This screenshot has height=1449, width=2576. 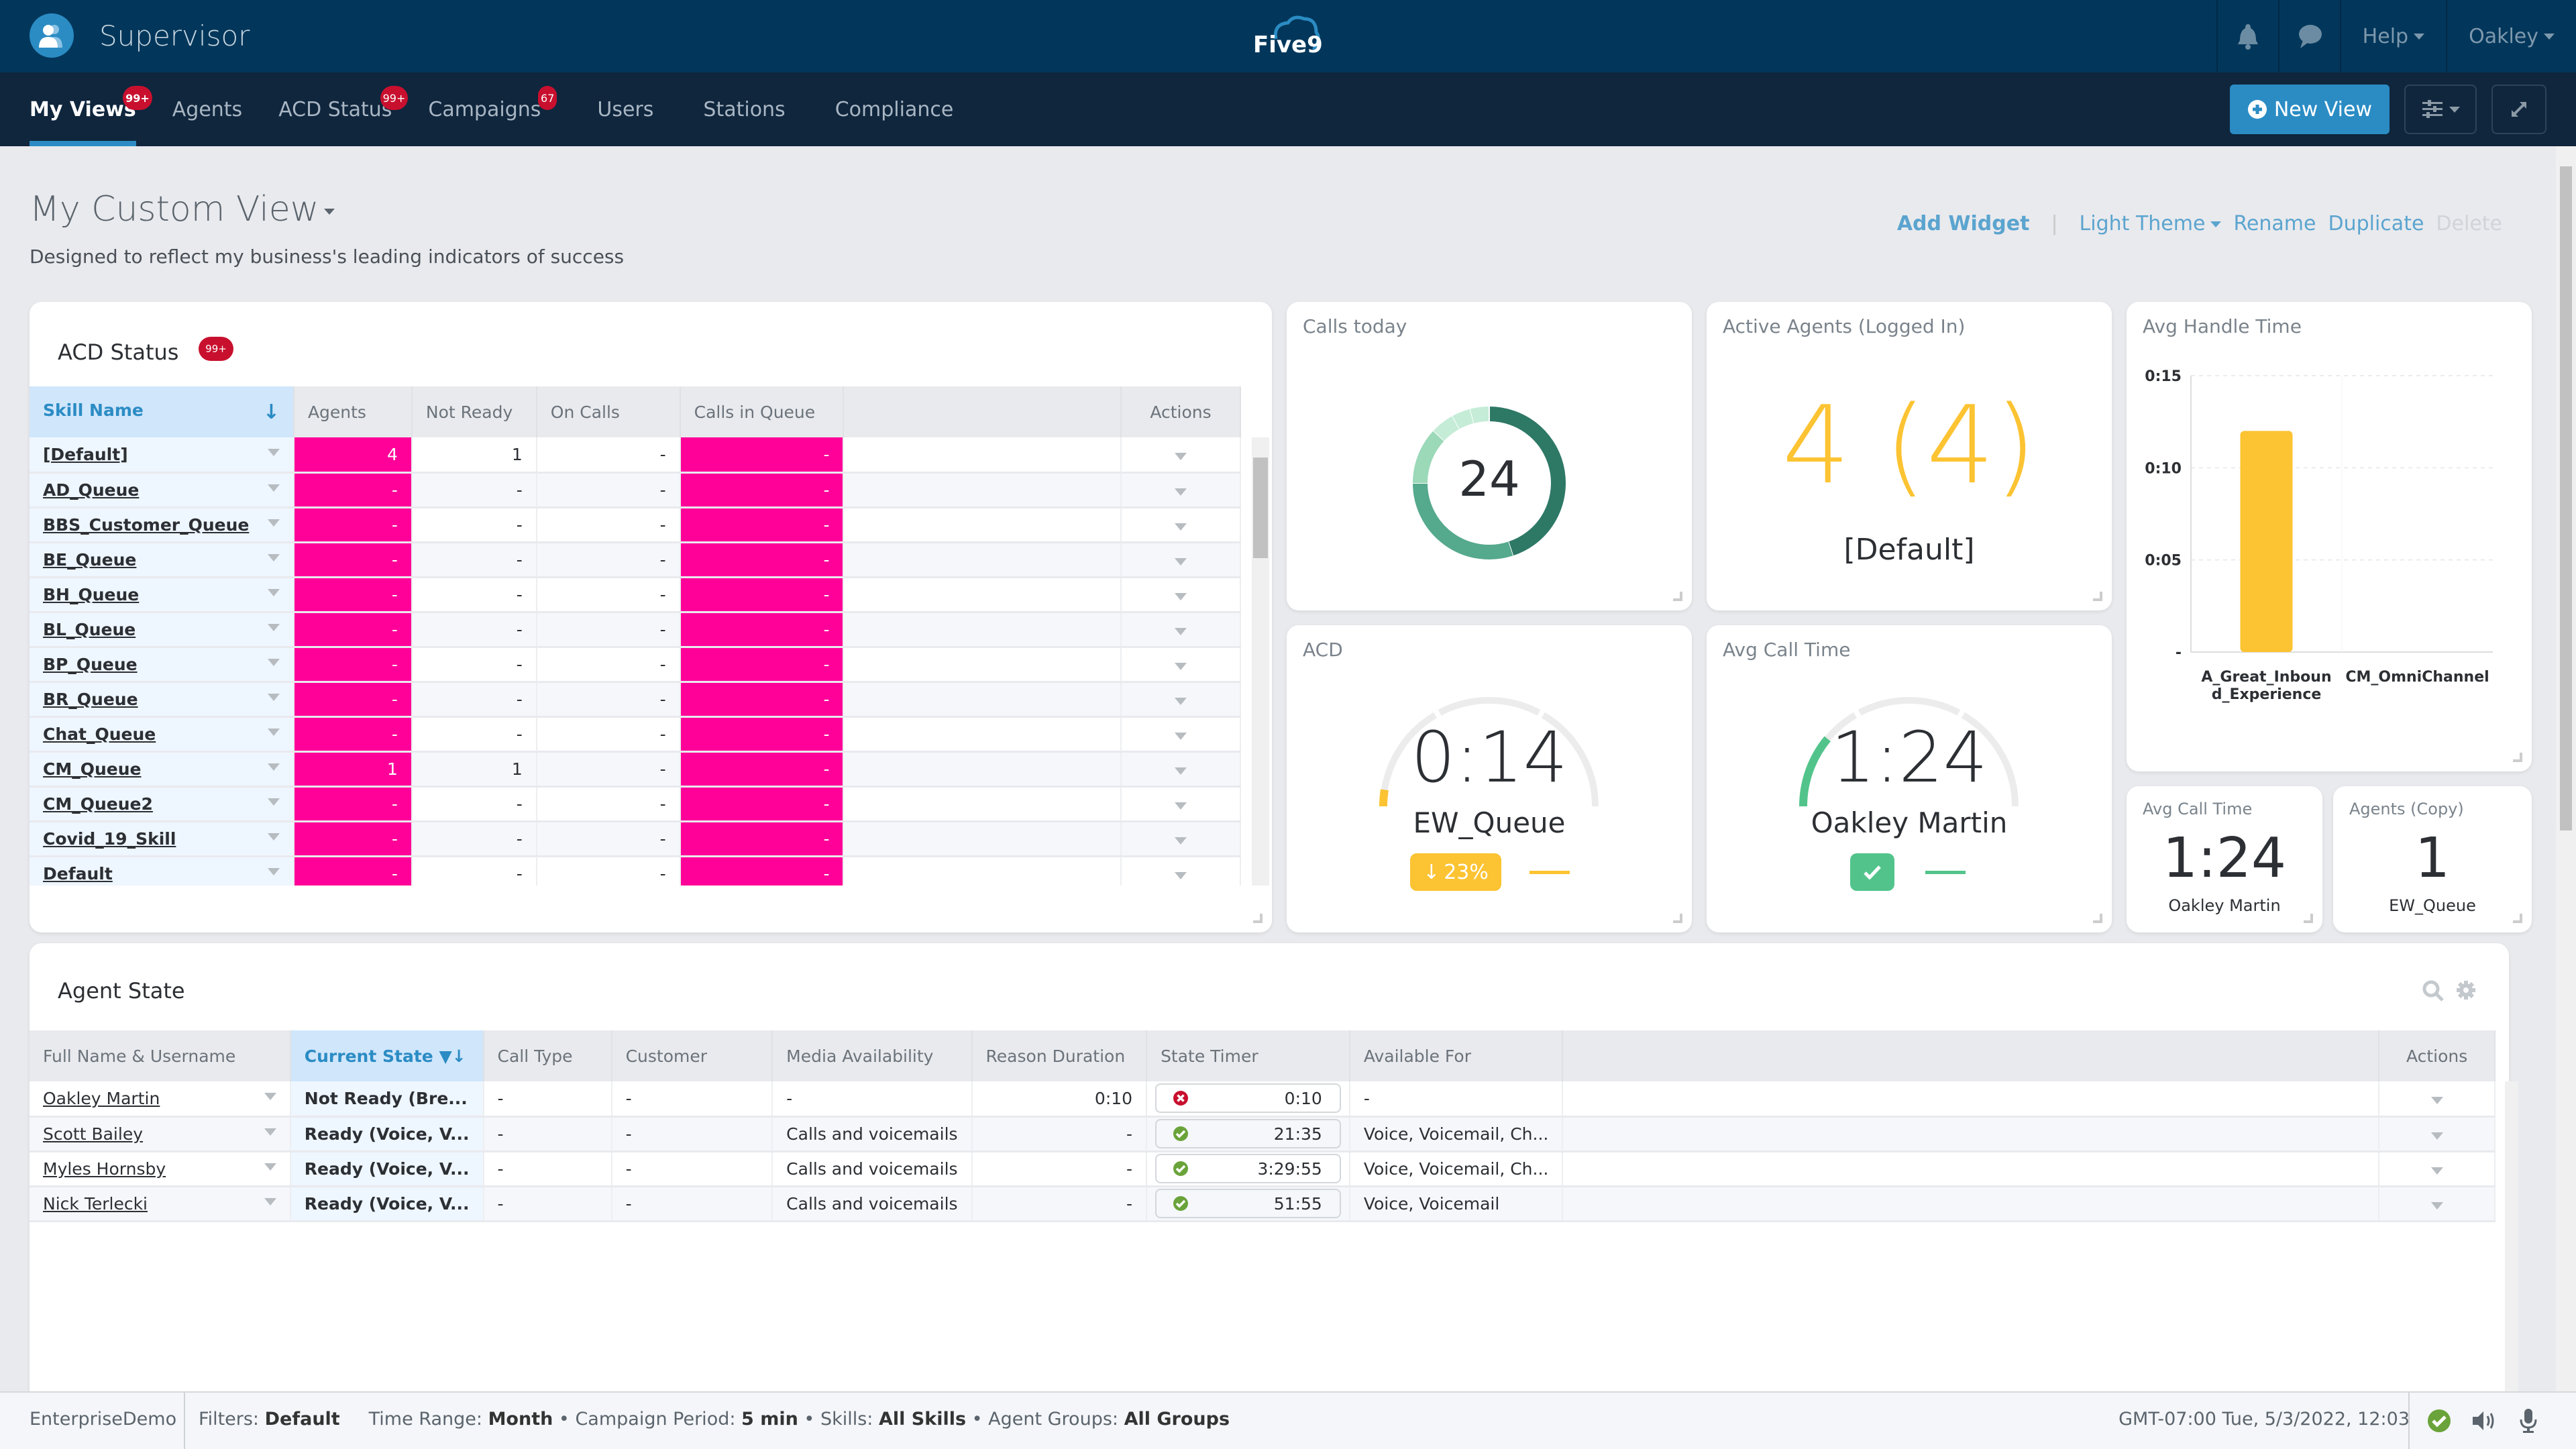 What do you see at coordinates (162, 595) in the screenshot?
I see `skill-name-cell: BH_Queue` at bounding box center [162, 595].